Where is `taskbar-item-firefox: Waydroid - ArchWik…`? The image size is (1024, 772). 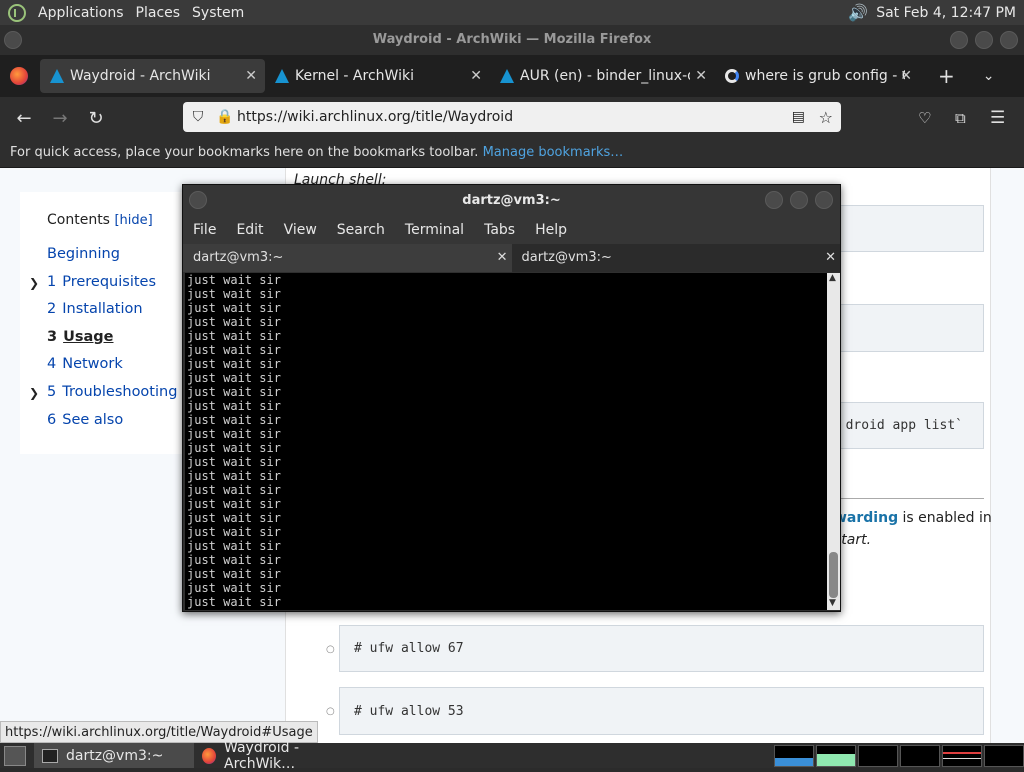 taskbar-item-firefox: Waydroid - ArchWik… is located at coordinates (279, 756).